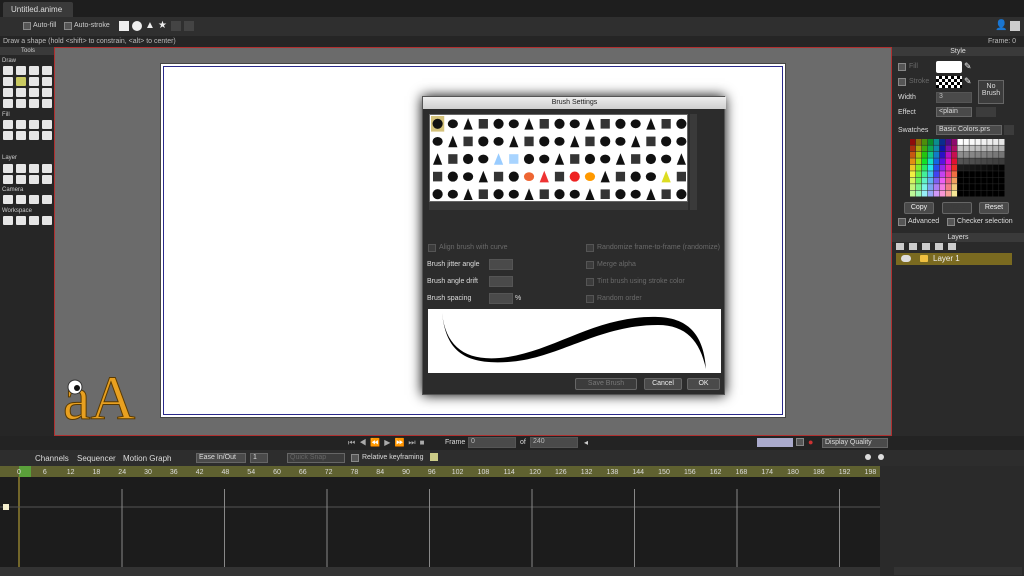  What do you see at coordinates (1001, 25) in the screenshot?
I see `user-icon: 👤` at bounding box center [1001, 25].